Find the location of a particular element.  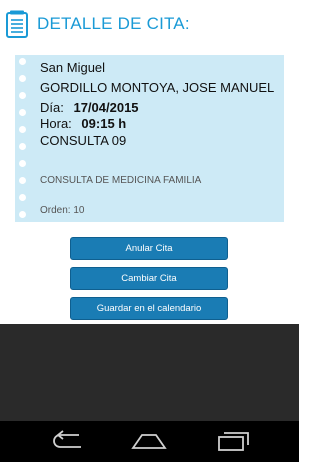

time-line: Hora: 09:15 h is located at coordinates (83, 123).